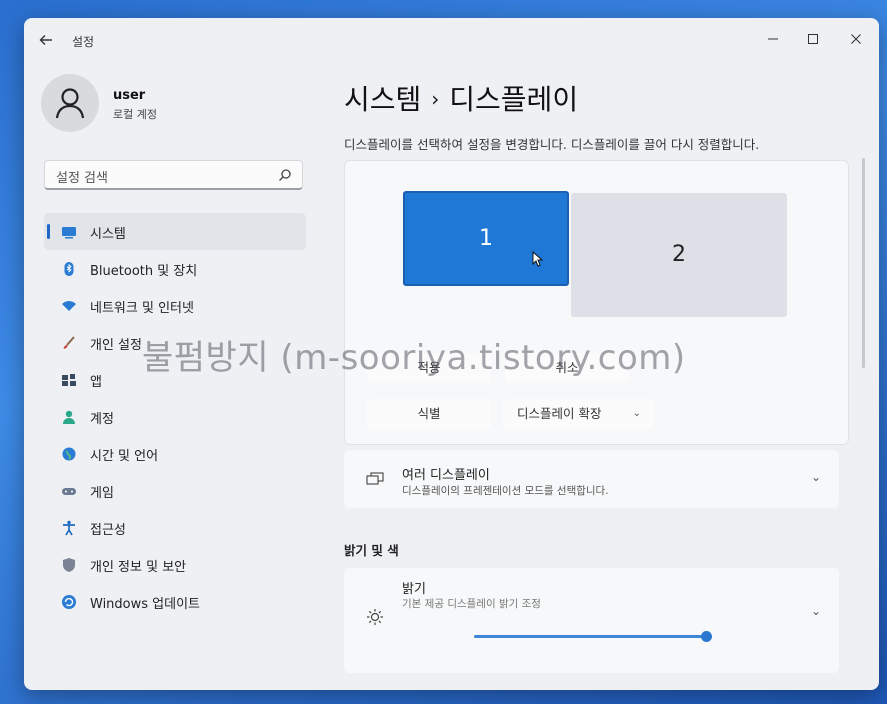 The height and width of the screenshot is (704, 887). Describe the element at coordinates (69, 269) in the screenshot. I see `bluetooth-icon` at that location.